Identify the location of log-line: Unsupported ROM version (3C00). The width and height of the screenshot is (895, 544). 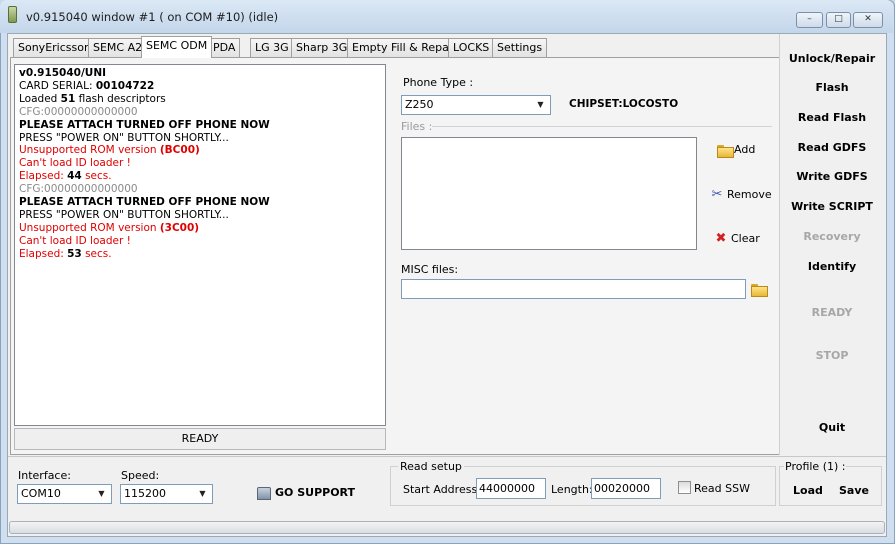
(200, 228).